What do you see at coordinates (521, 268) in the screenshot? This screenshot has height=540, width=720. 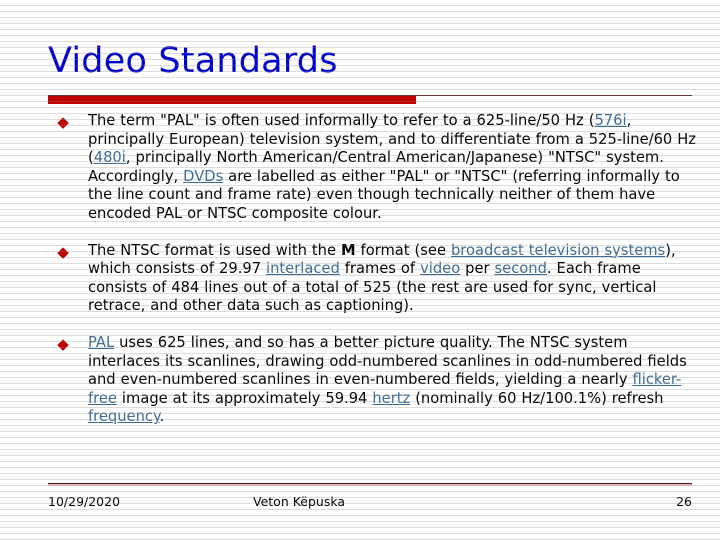 I see `hyperlink: second` at bounding box center [521, 268].